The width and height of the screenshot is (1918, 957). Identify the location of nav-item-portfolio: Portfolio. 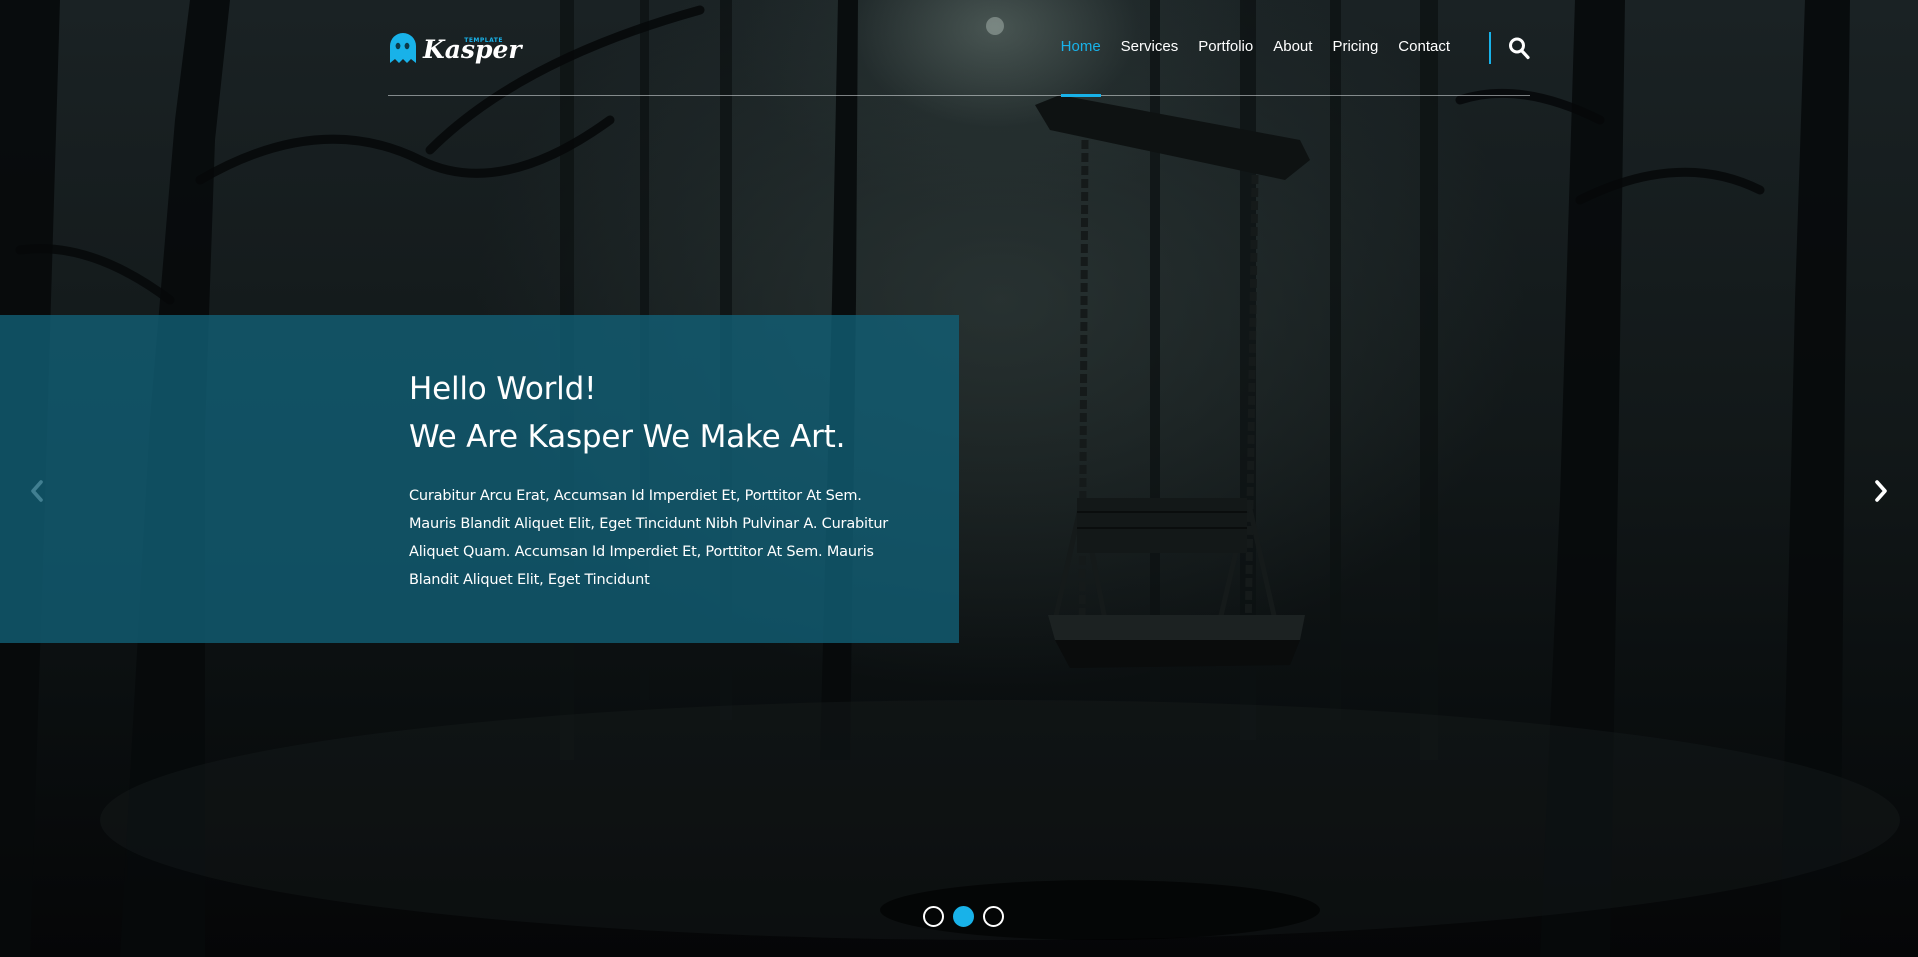
(1225, 47).